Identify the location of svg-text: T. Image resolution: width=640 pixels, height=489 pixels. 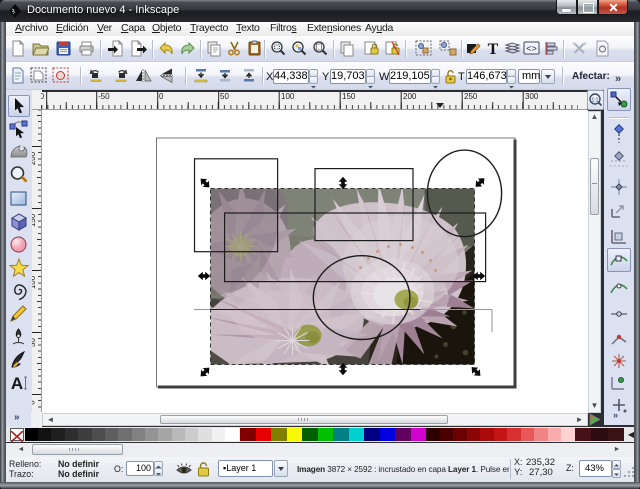
(493, 49).